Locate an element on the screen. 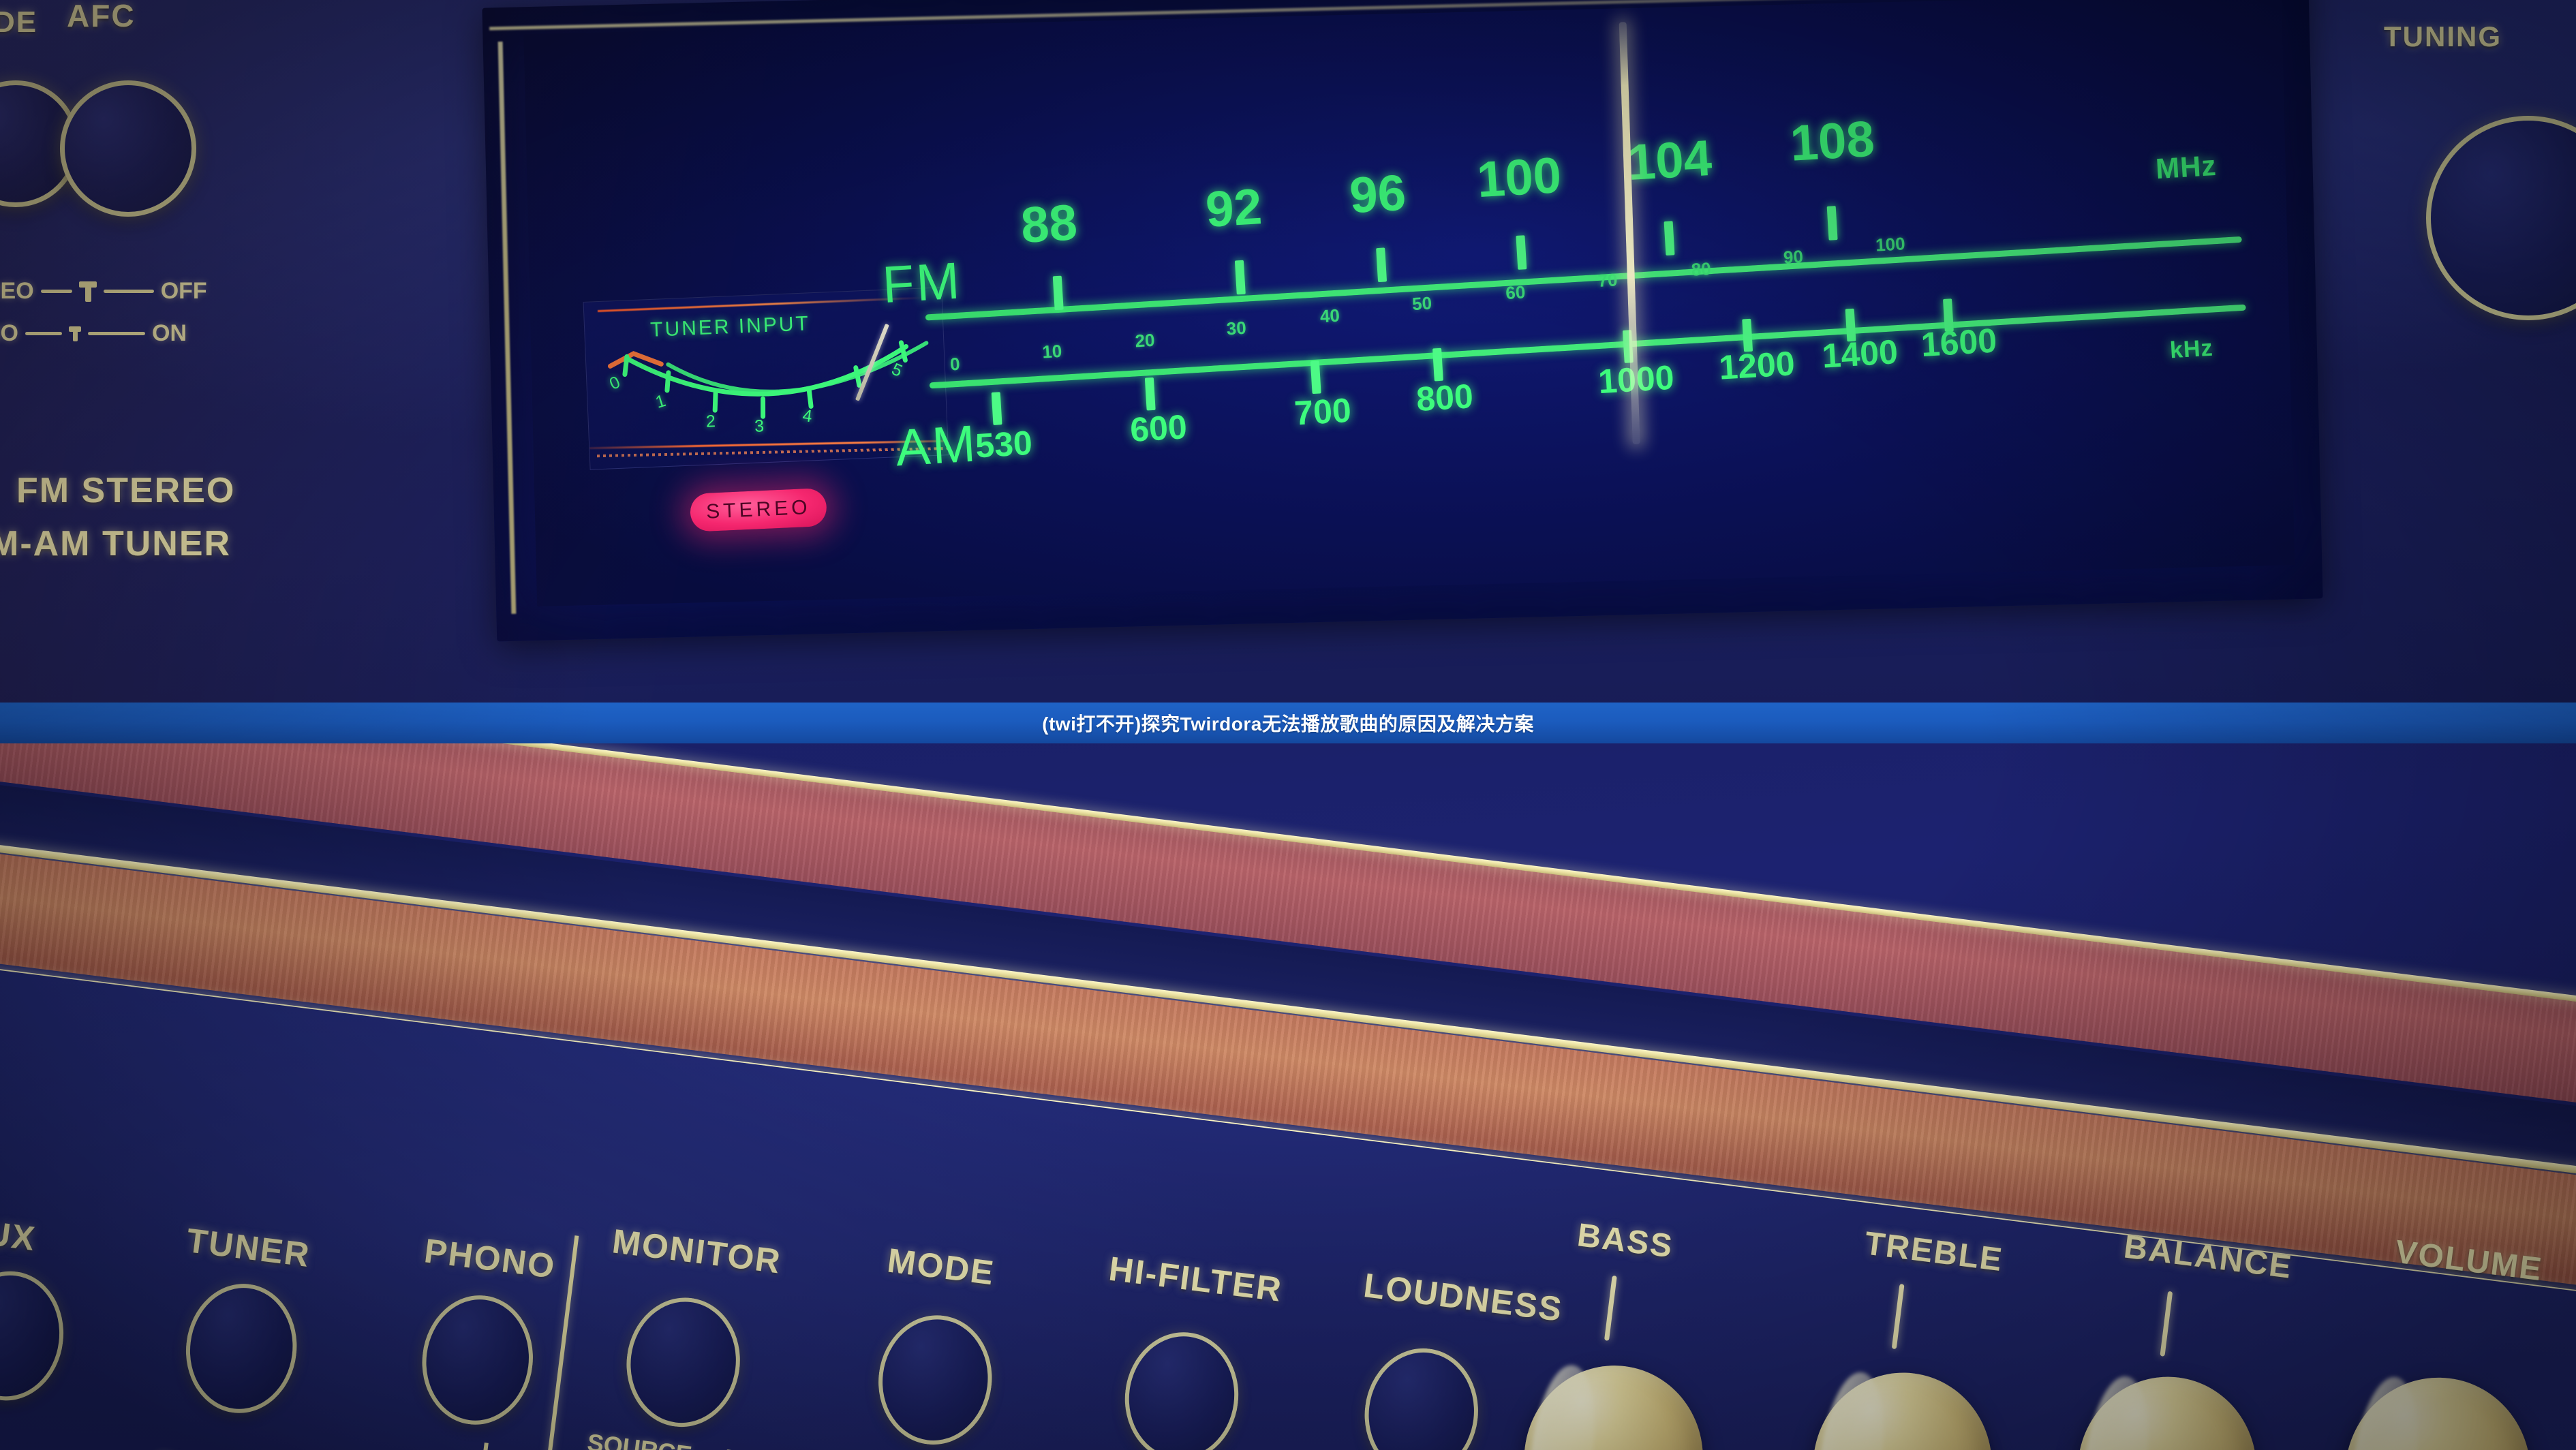 The width and height of the screenshot is (2576, 1450). article-banner: (twi打不开)探究Twirdora无法播放歌曲的原因及解决方案 is located at coordinates (1288, 723).